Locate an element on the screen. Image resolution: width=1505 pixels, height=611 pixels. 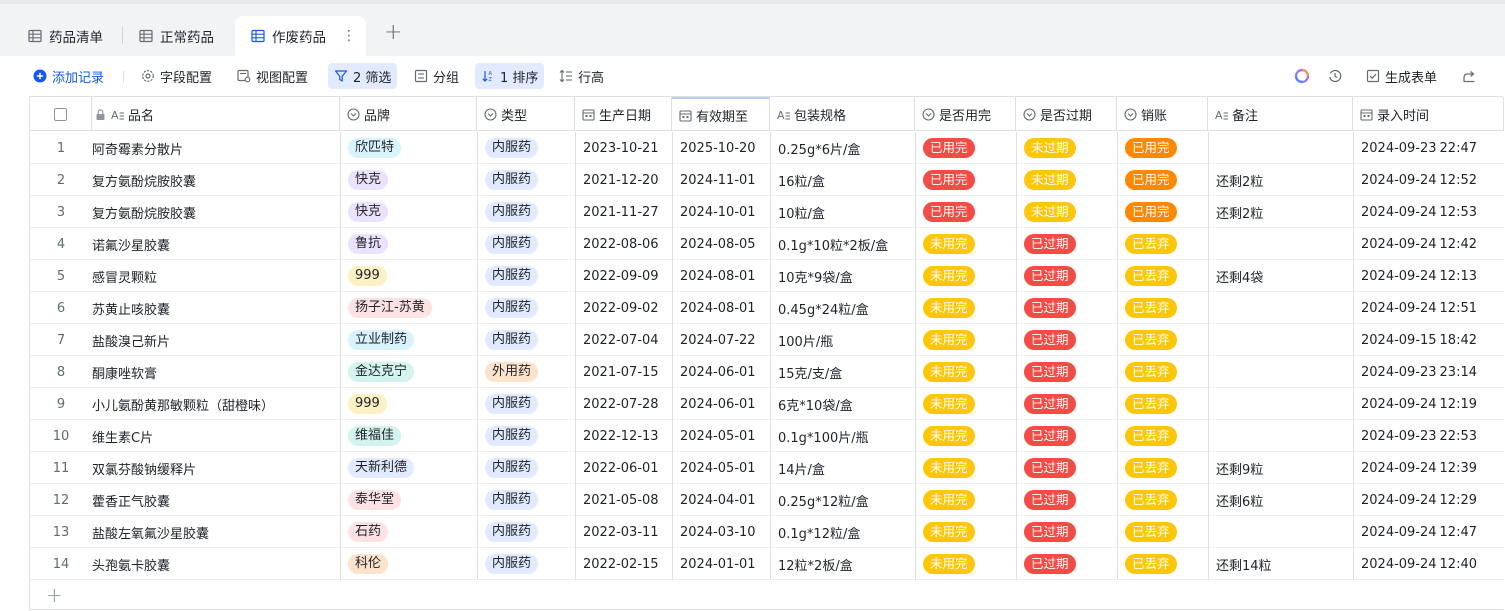
cell-mfg-date: 2021-05-08 is located at coordinates (623, 500).